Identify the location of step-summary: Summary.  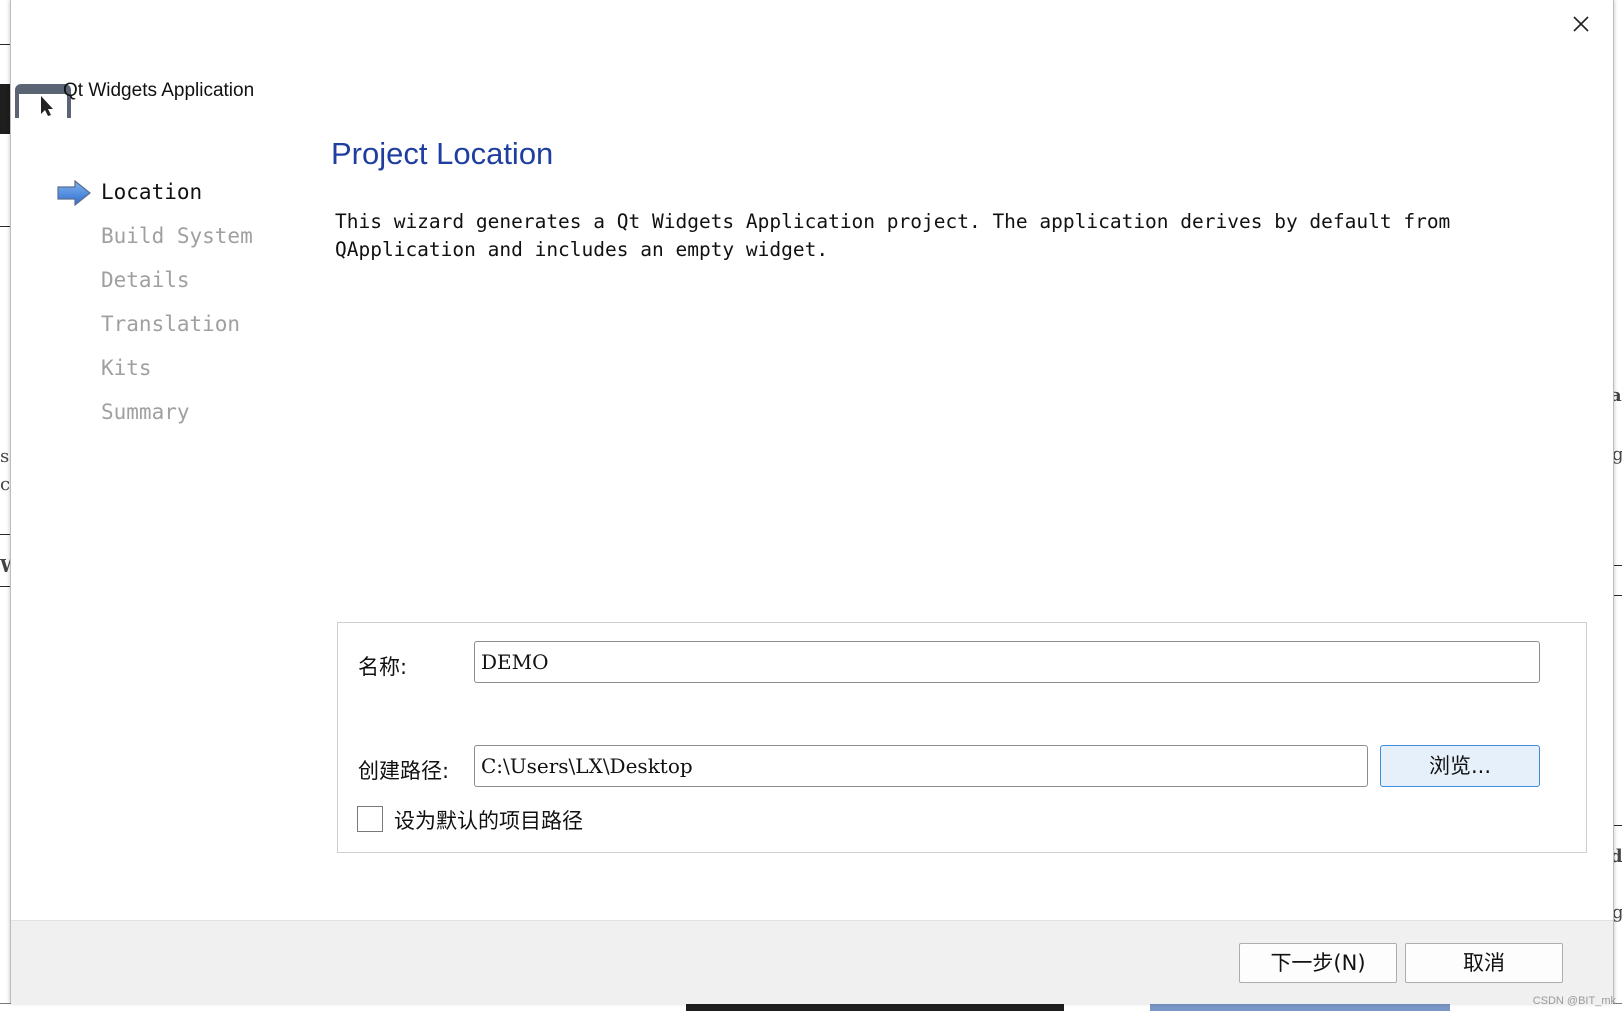
(177, 412).